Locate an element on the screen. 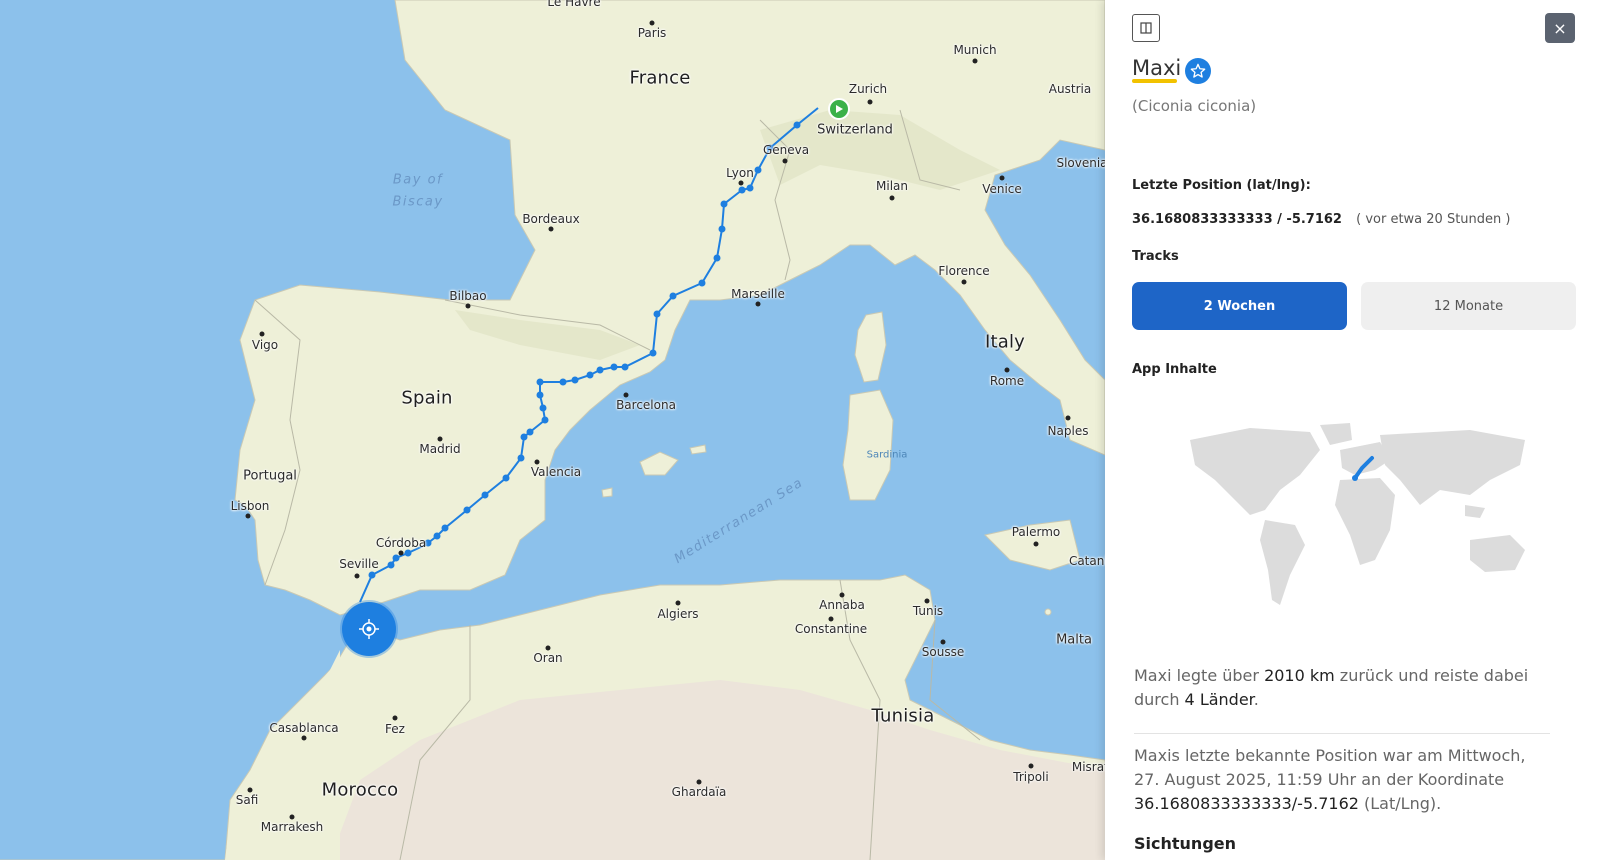 This screenshot has height=860, width=1603. world-overview-map is located at coordinates (1357, 514).